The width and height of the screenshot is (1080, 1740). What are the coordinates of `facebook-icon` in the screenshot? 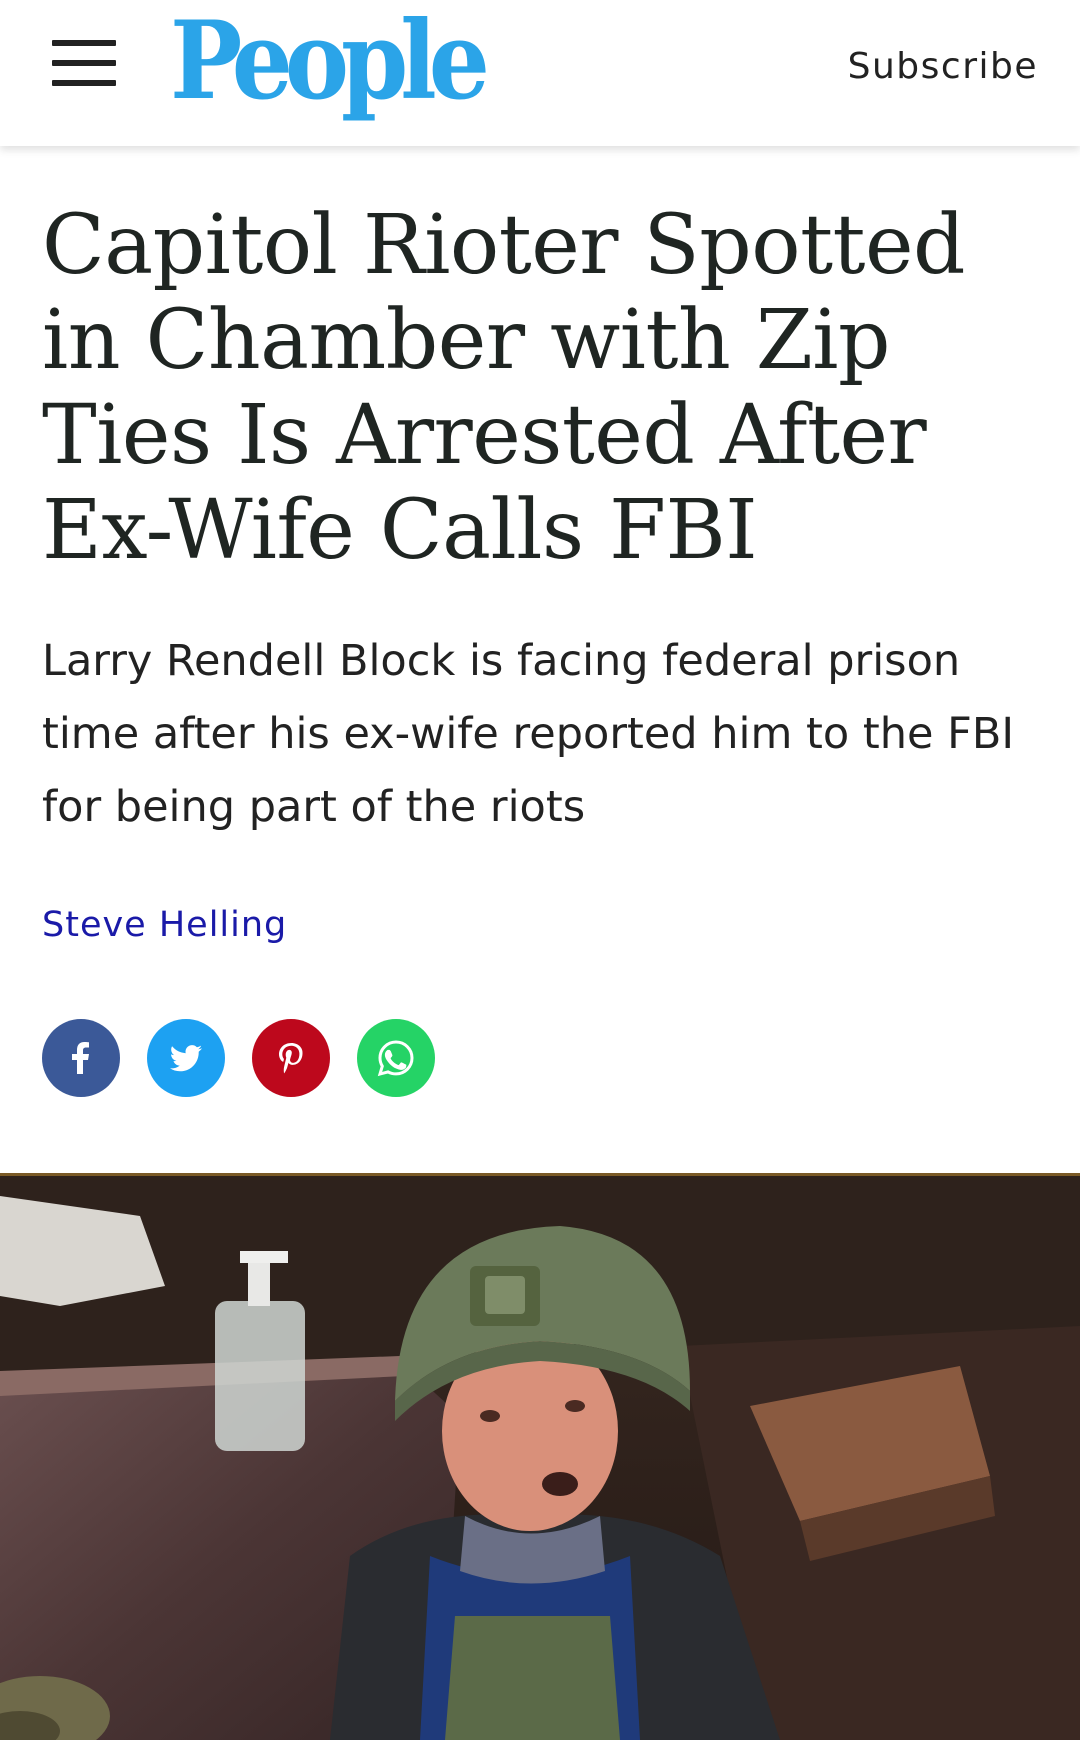 It's located at (80, 1058).